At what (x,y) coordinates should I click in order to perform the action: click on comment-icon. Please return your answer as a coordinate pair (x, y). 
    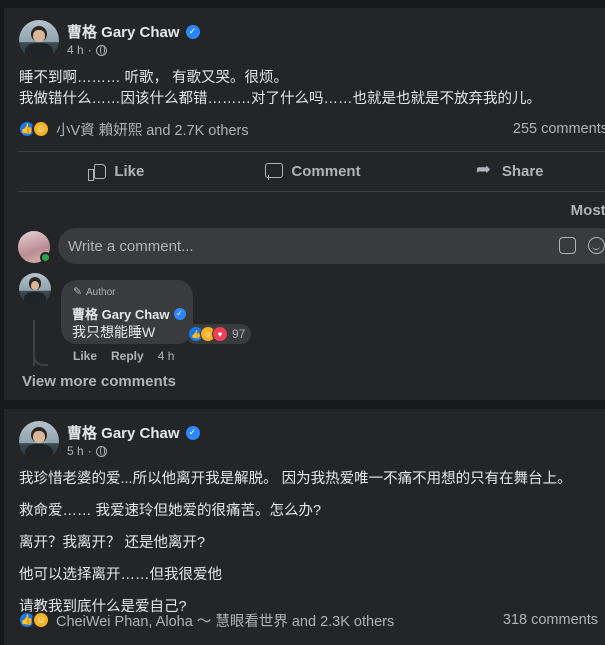
    Looking at the image, I should click on (274, 171).